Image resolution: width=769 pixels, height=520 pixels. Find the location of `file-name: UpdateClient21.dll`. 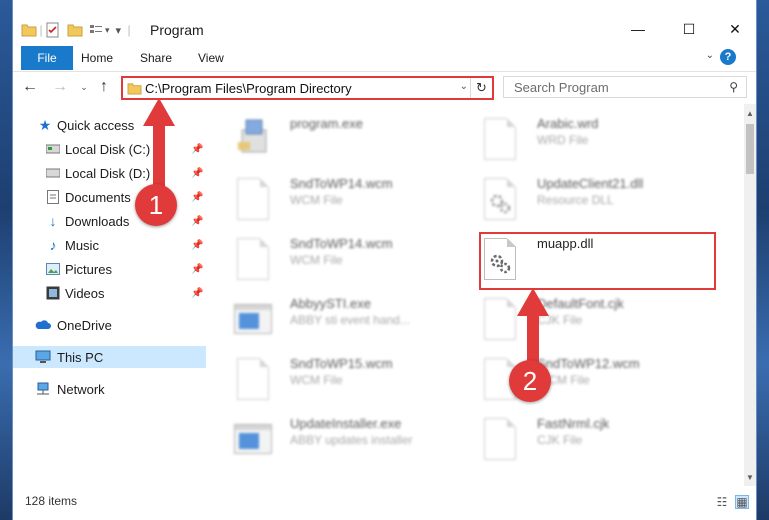

file-name: UpdateClient21.dll is located at coordinates (590, 183).